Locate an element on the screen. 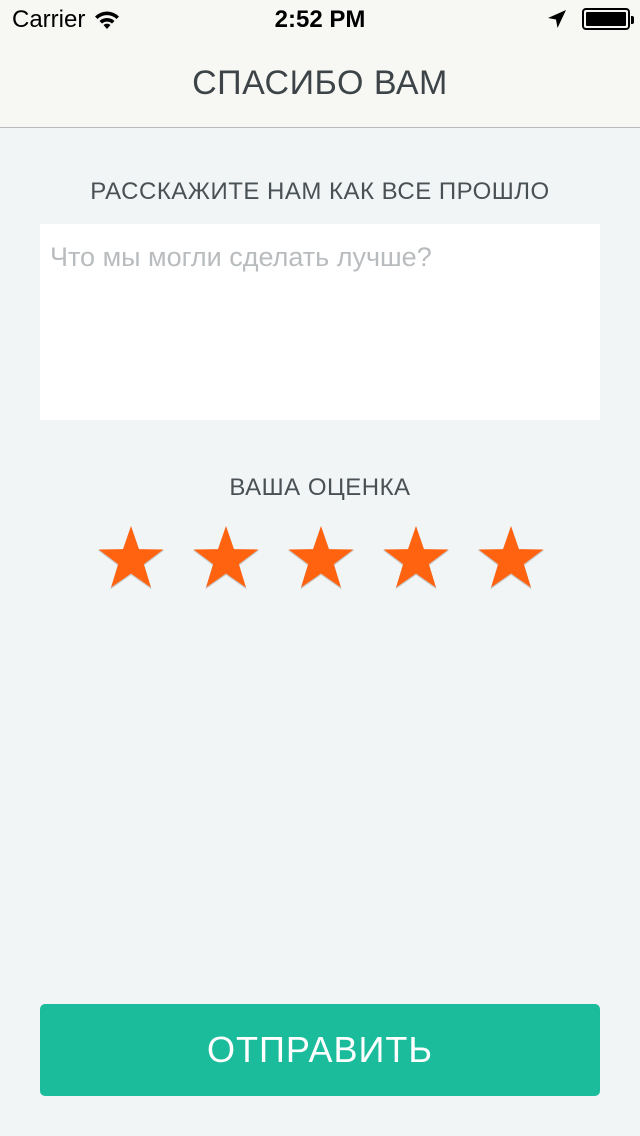  status-right is located at coordinates (590, 19).